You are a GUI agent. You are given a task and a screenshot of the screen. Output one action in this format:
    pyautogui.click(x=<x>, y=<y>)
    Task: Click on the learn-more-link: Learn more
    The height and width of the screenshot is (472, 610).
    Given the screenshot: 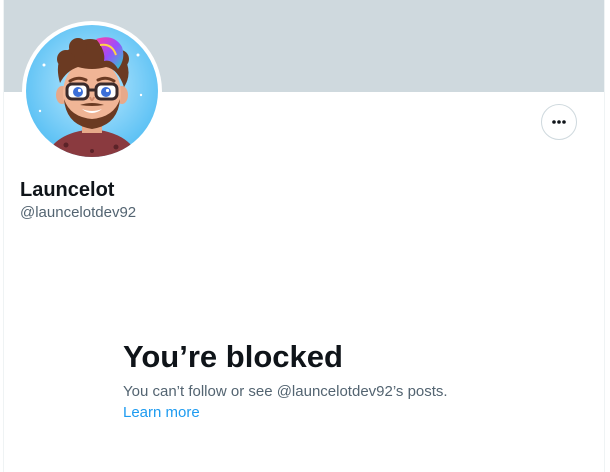 What is the action you would take?
    pyautogui.click(x=161, y=413)
    